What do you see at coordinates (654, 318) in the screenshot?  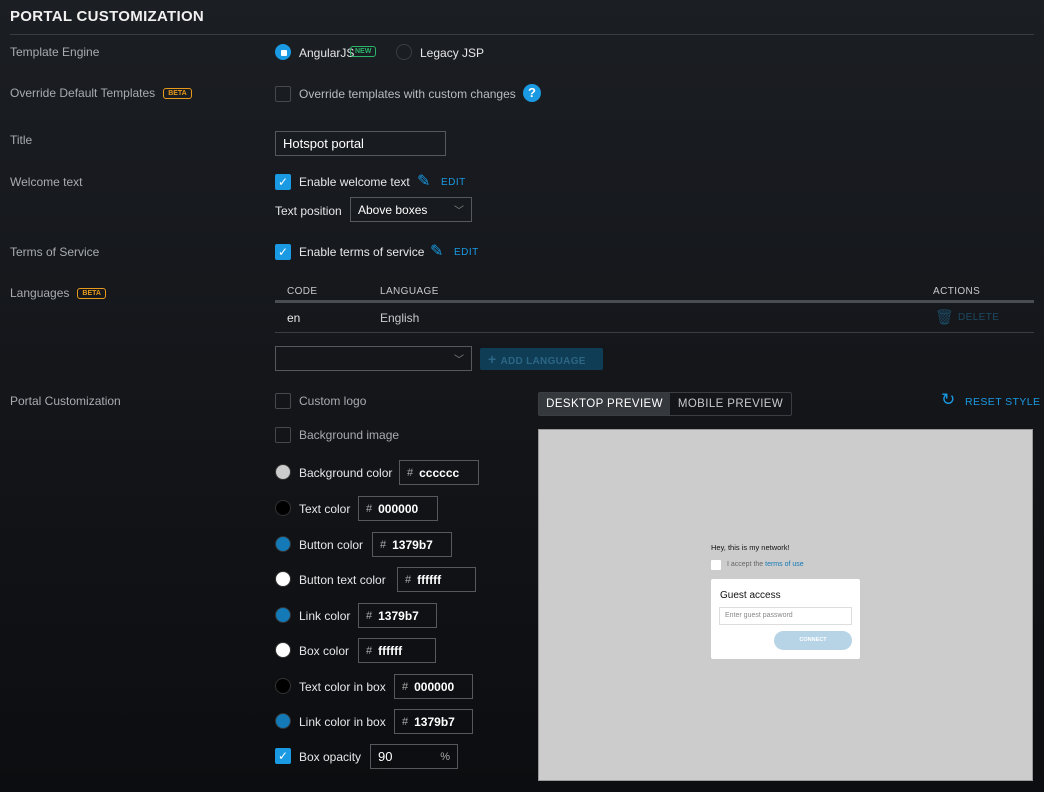 I see `table-row: en English 🗑 DELETE` at bounding box center [654, 318].